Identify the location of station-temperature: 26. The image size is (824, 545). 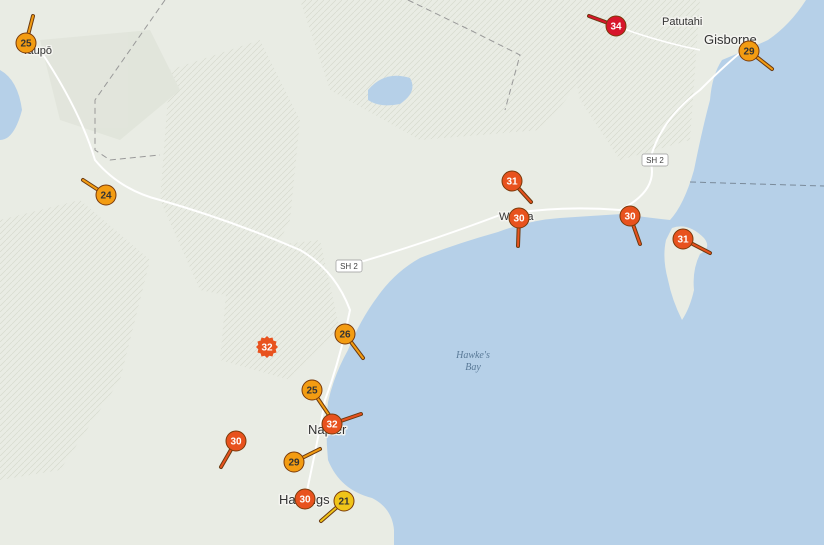
(345, 335).